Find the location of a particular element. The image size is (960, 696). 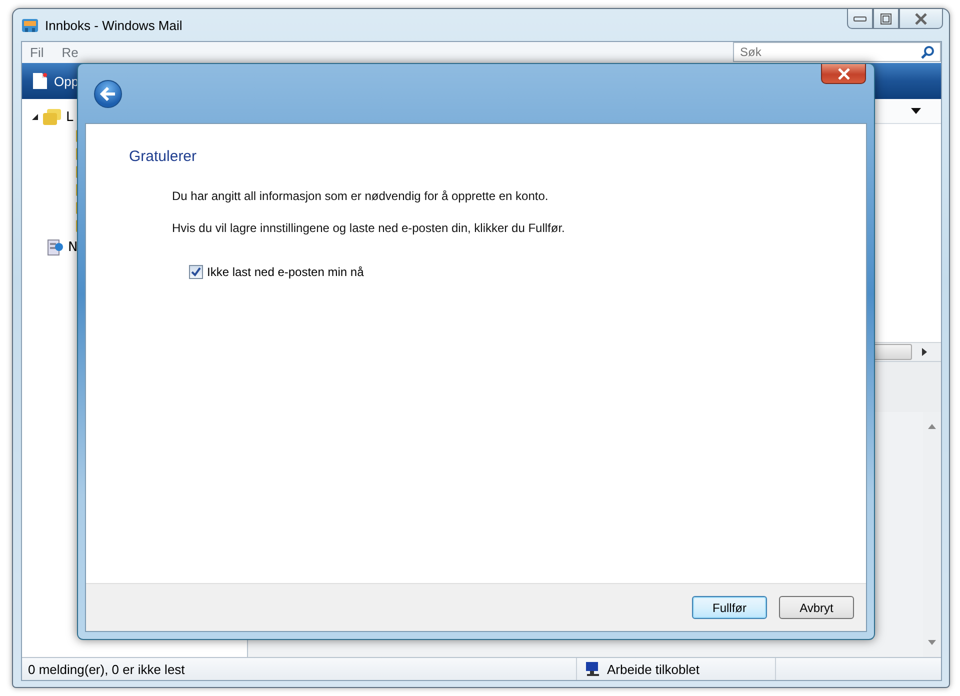

maximize-icon is located at coordinates (886, 18).